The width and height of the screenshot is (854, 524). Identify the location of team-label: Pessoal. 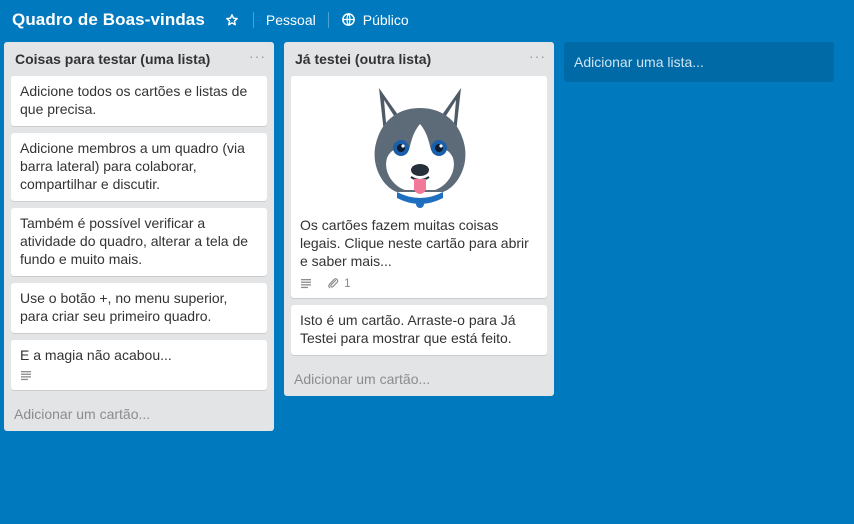
(290, 20).